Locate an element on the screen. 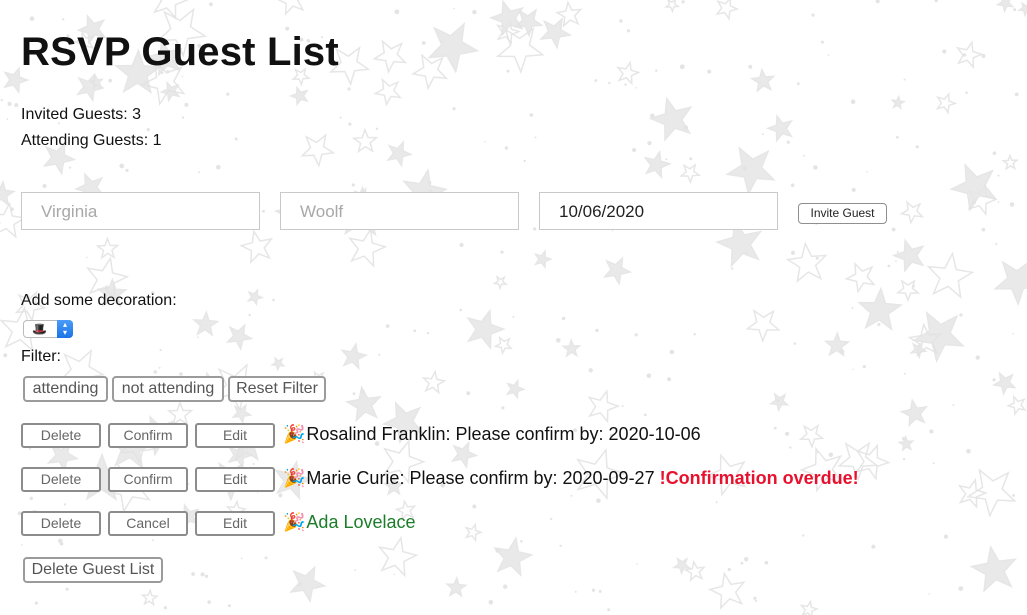 This screenshot has height=615, width=1027. cancel-guest-button: Cancel is located at coordinates (148, 523).